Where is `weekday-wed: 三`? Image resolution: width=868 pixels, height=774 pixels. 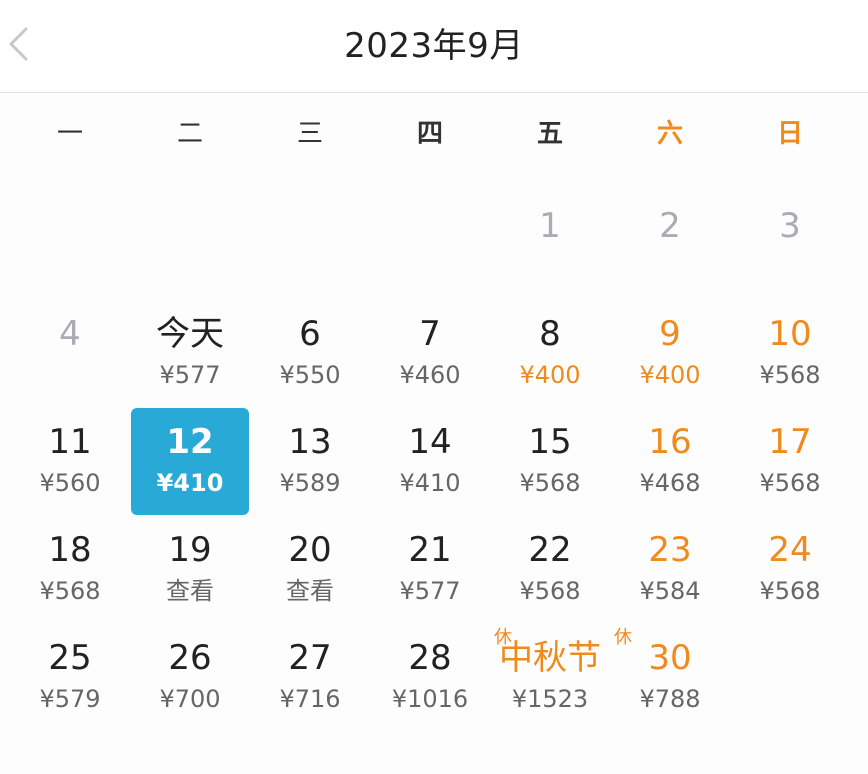 weekday-wed: 三 is located at coordinates (309, 134).